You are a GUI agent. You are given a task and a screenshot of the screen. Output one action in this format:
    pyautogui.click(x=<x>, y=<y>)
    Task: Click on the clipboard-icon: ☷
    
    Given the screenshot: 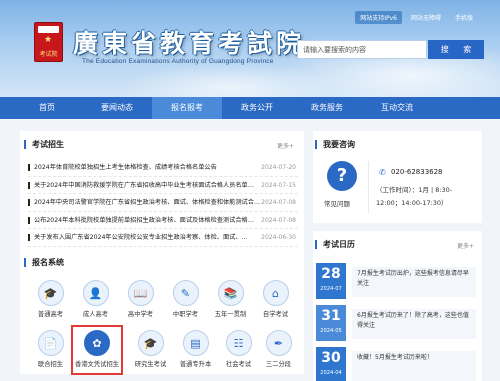 What is the action you would take?
    pyautogui.click(x=238, y=343)
    